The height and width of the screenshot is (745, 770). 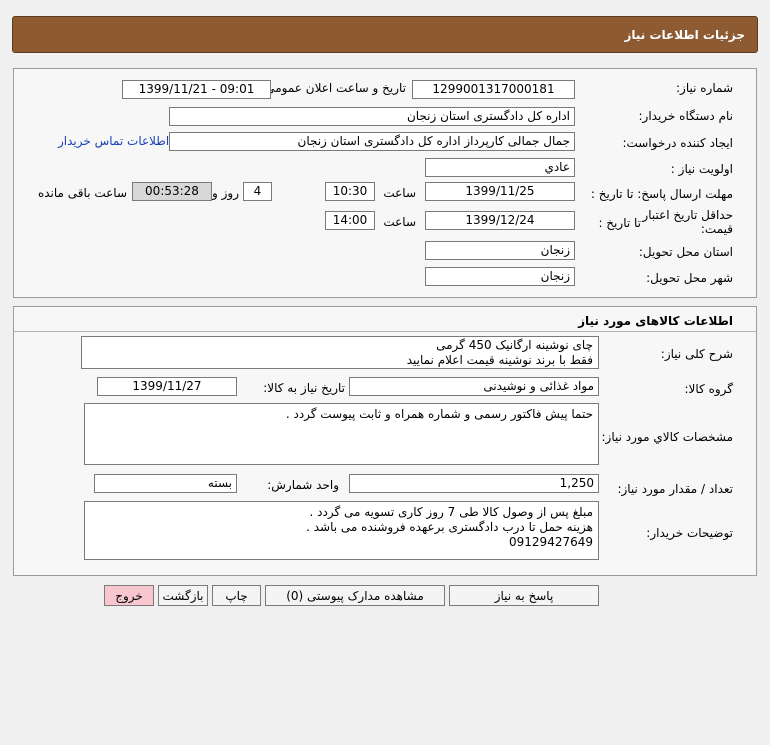 What do you see at coordinates (350, 191) in the screenshot?
I see `deadline-time-field: 10:30` at bounding box center [350, 191].